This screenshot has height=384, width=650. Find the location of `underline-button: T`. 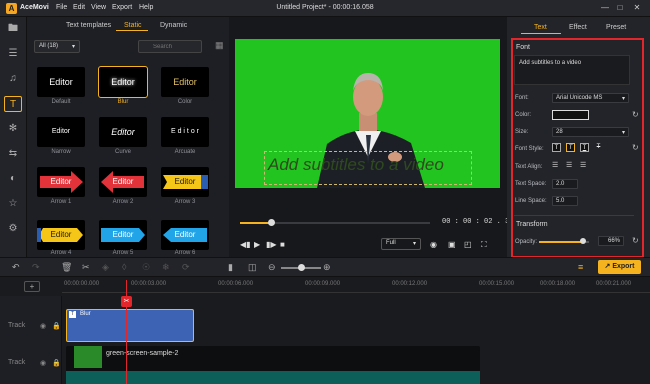

underline-button: T is located at coordinates (584, 147).